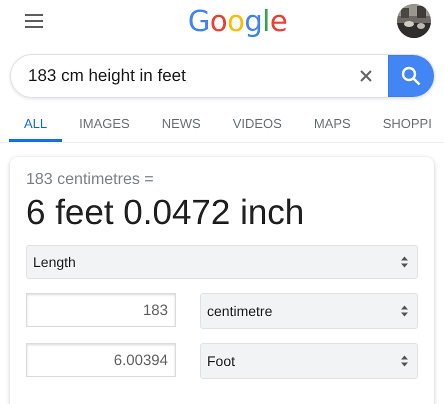 This screenshot has height=404, width=444. I want to click on value-field: 6.00394, so click(101, 360).